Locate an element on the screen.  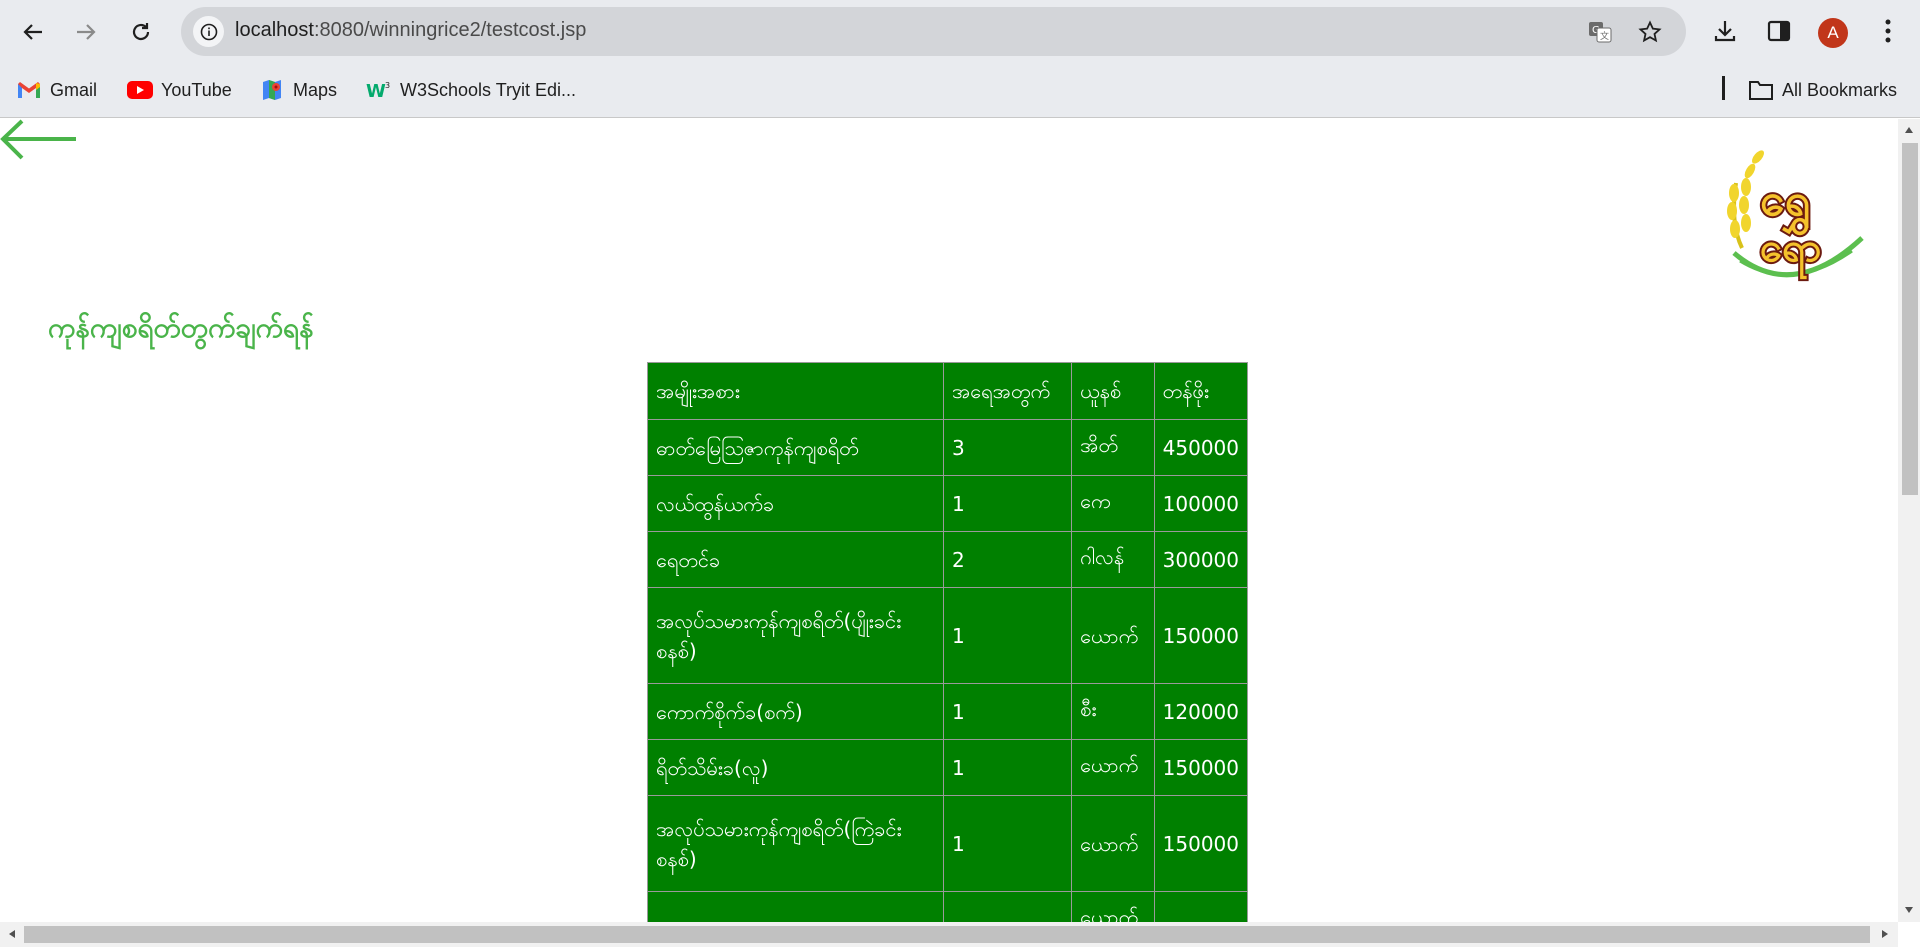
header-type: အမျိုးအစား is located at coordinates (795, 391).